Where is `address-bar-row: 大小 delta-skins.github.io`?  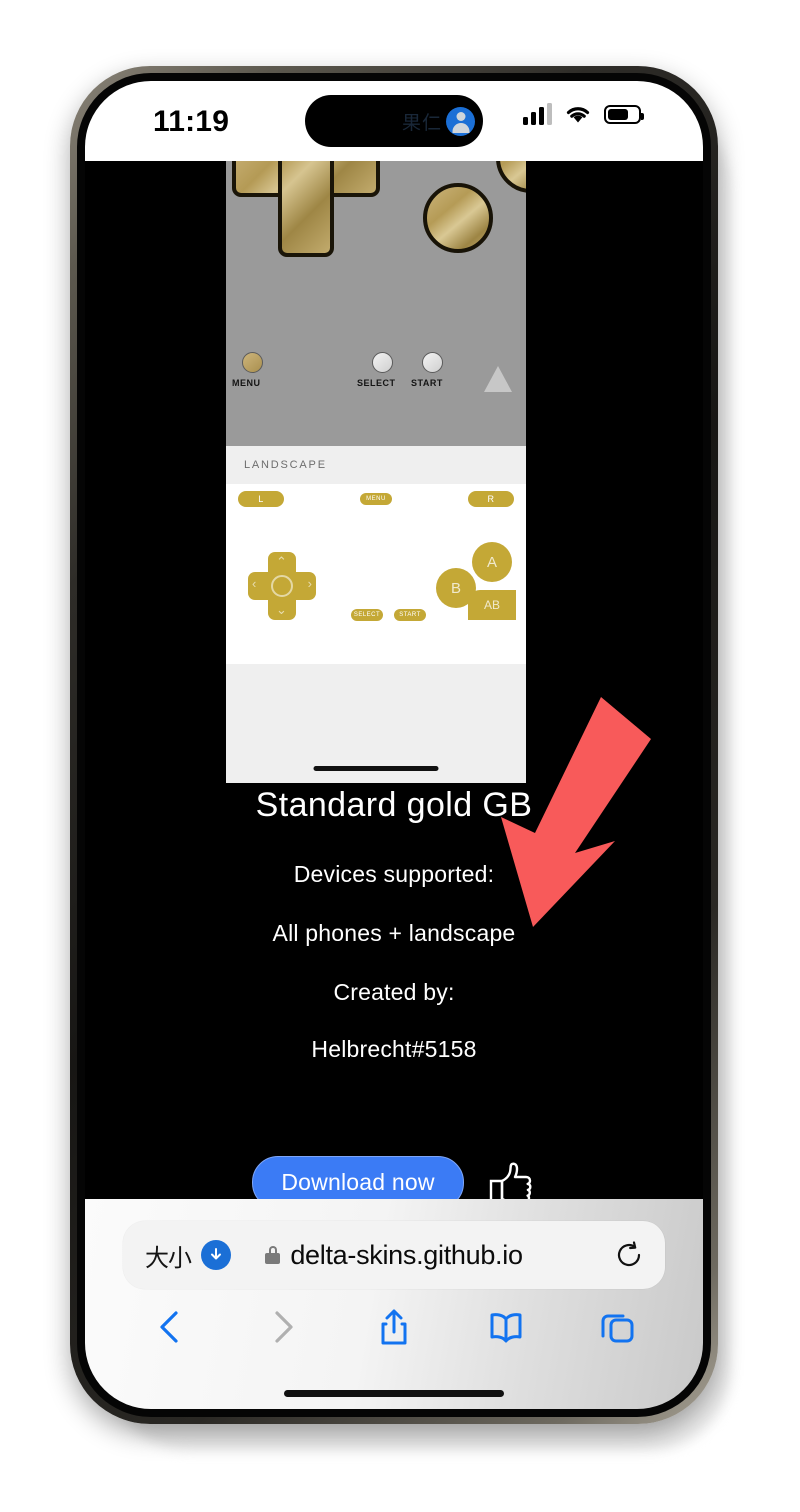 address-bar-row: 大小 delta-skins.github.io is located at coordinates (394, 1255).